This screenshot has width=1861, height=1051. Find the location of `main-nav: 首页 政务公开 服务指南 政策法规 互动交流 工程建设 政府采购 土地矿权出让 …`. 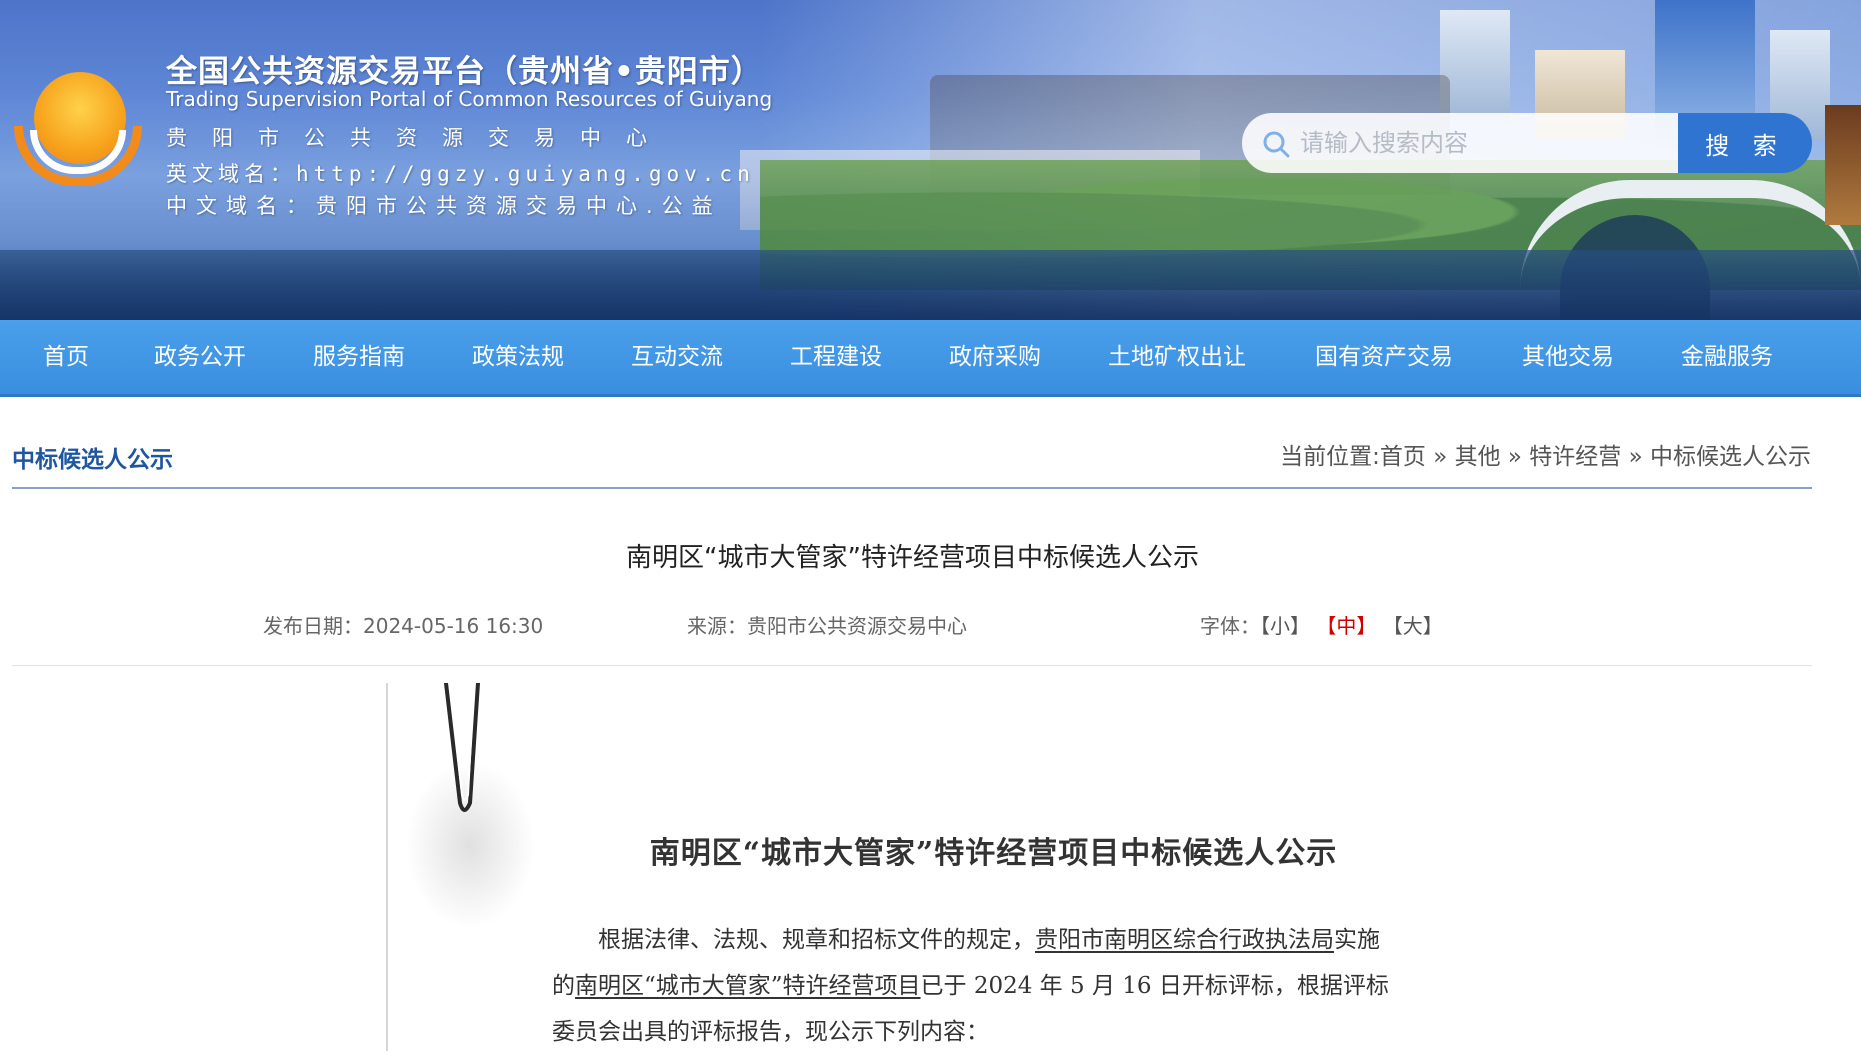

main-nav: 首页 政务公开 服务指南 政策法规 互动交流 工程建设 政府采购 土地矿权出让 … is located at coordinates (930, 358).